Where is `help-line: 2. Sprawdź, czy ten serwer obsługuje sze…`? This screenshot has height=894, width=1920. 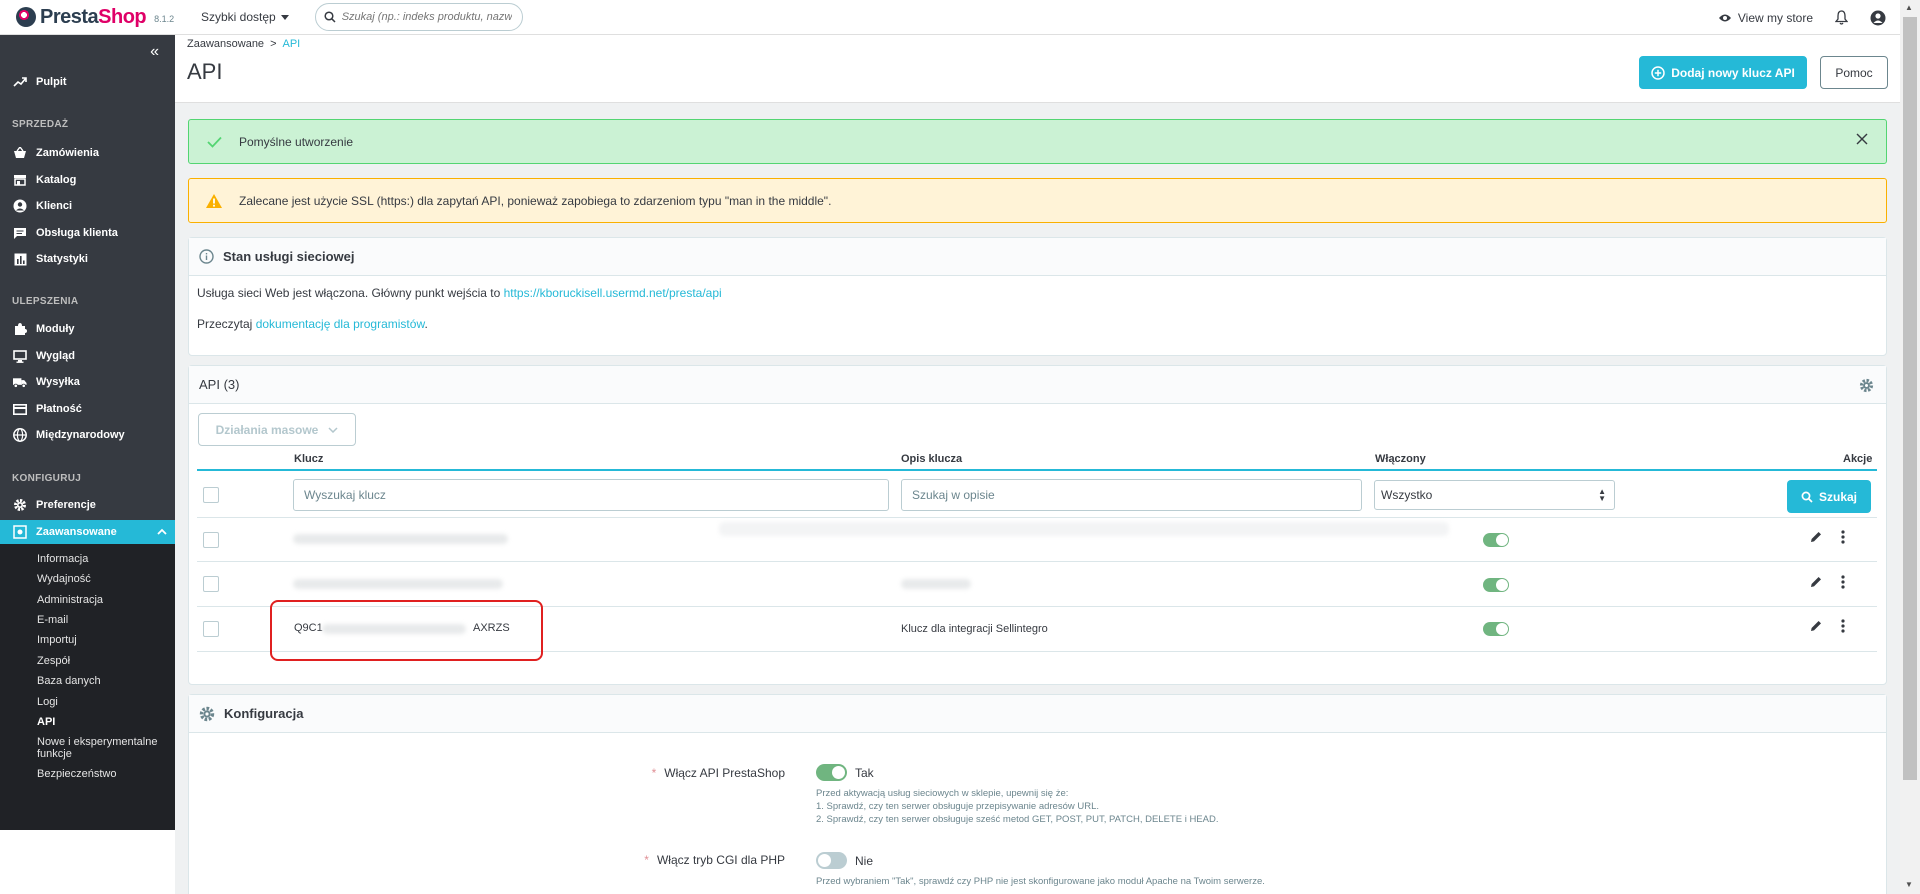
help-line: 2. Sprawdź, czy ten serwer obsługuje sze… is located at coordinates (1017, 819).